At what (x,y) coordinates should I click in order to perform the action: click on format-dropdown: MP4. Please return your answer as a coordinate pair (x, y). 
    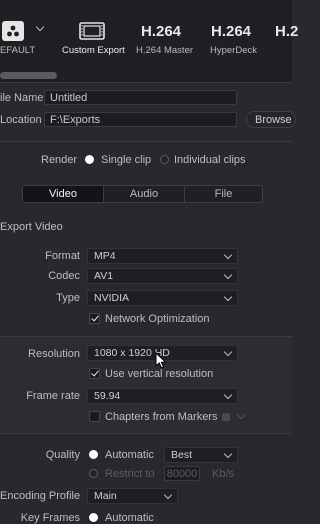
    Looking at the image, I should click on (162, 256).